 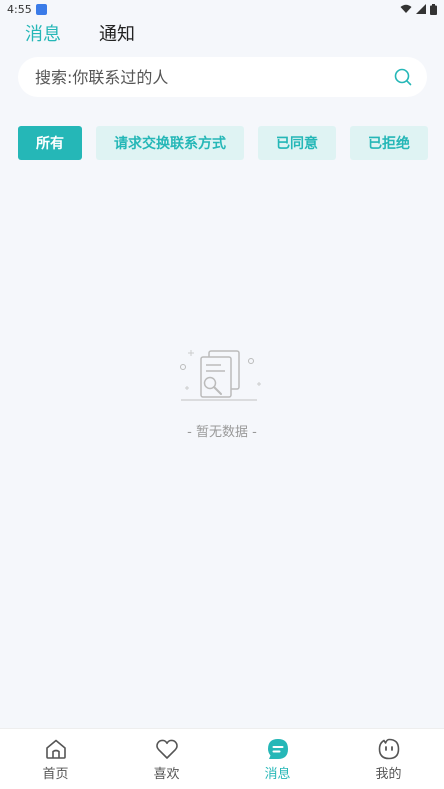 I want to click on filter-agreed: 已同意, so click(x=297, y=143).